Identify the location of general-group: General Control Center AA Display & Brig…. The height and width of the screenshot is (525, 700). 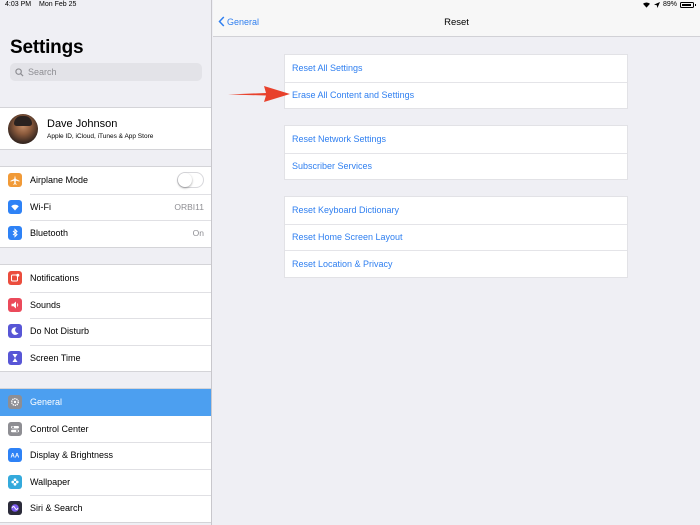
(105, 455).